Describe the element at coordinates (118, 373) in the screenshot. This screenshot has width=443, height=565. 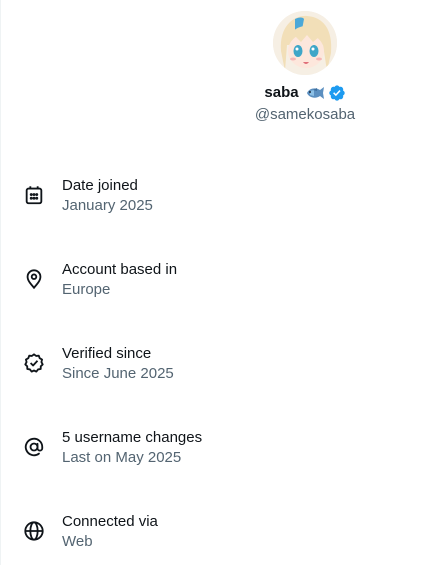
I see `detail-value: Since June 2025` at that location.